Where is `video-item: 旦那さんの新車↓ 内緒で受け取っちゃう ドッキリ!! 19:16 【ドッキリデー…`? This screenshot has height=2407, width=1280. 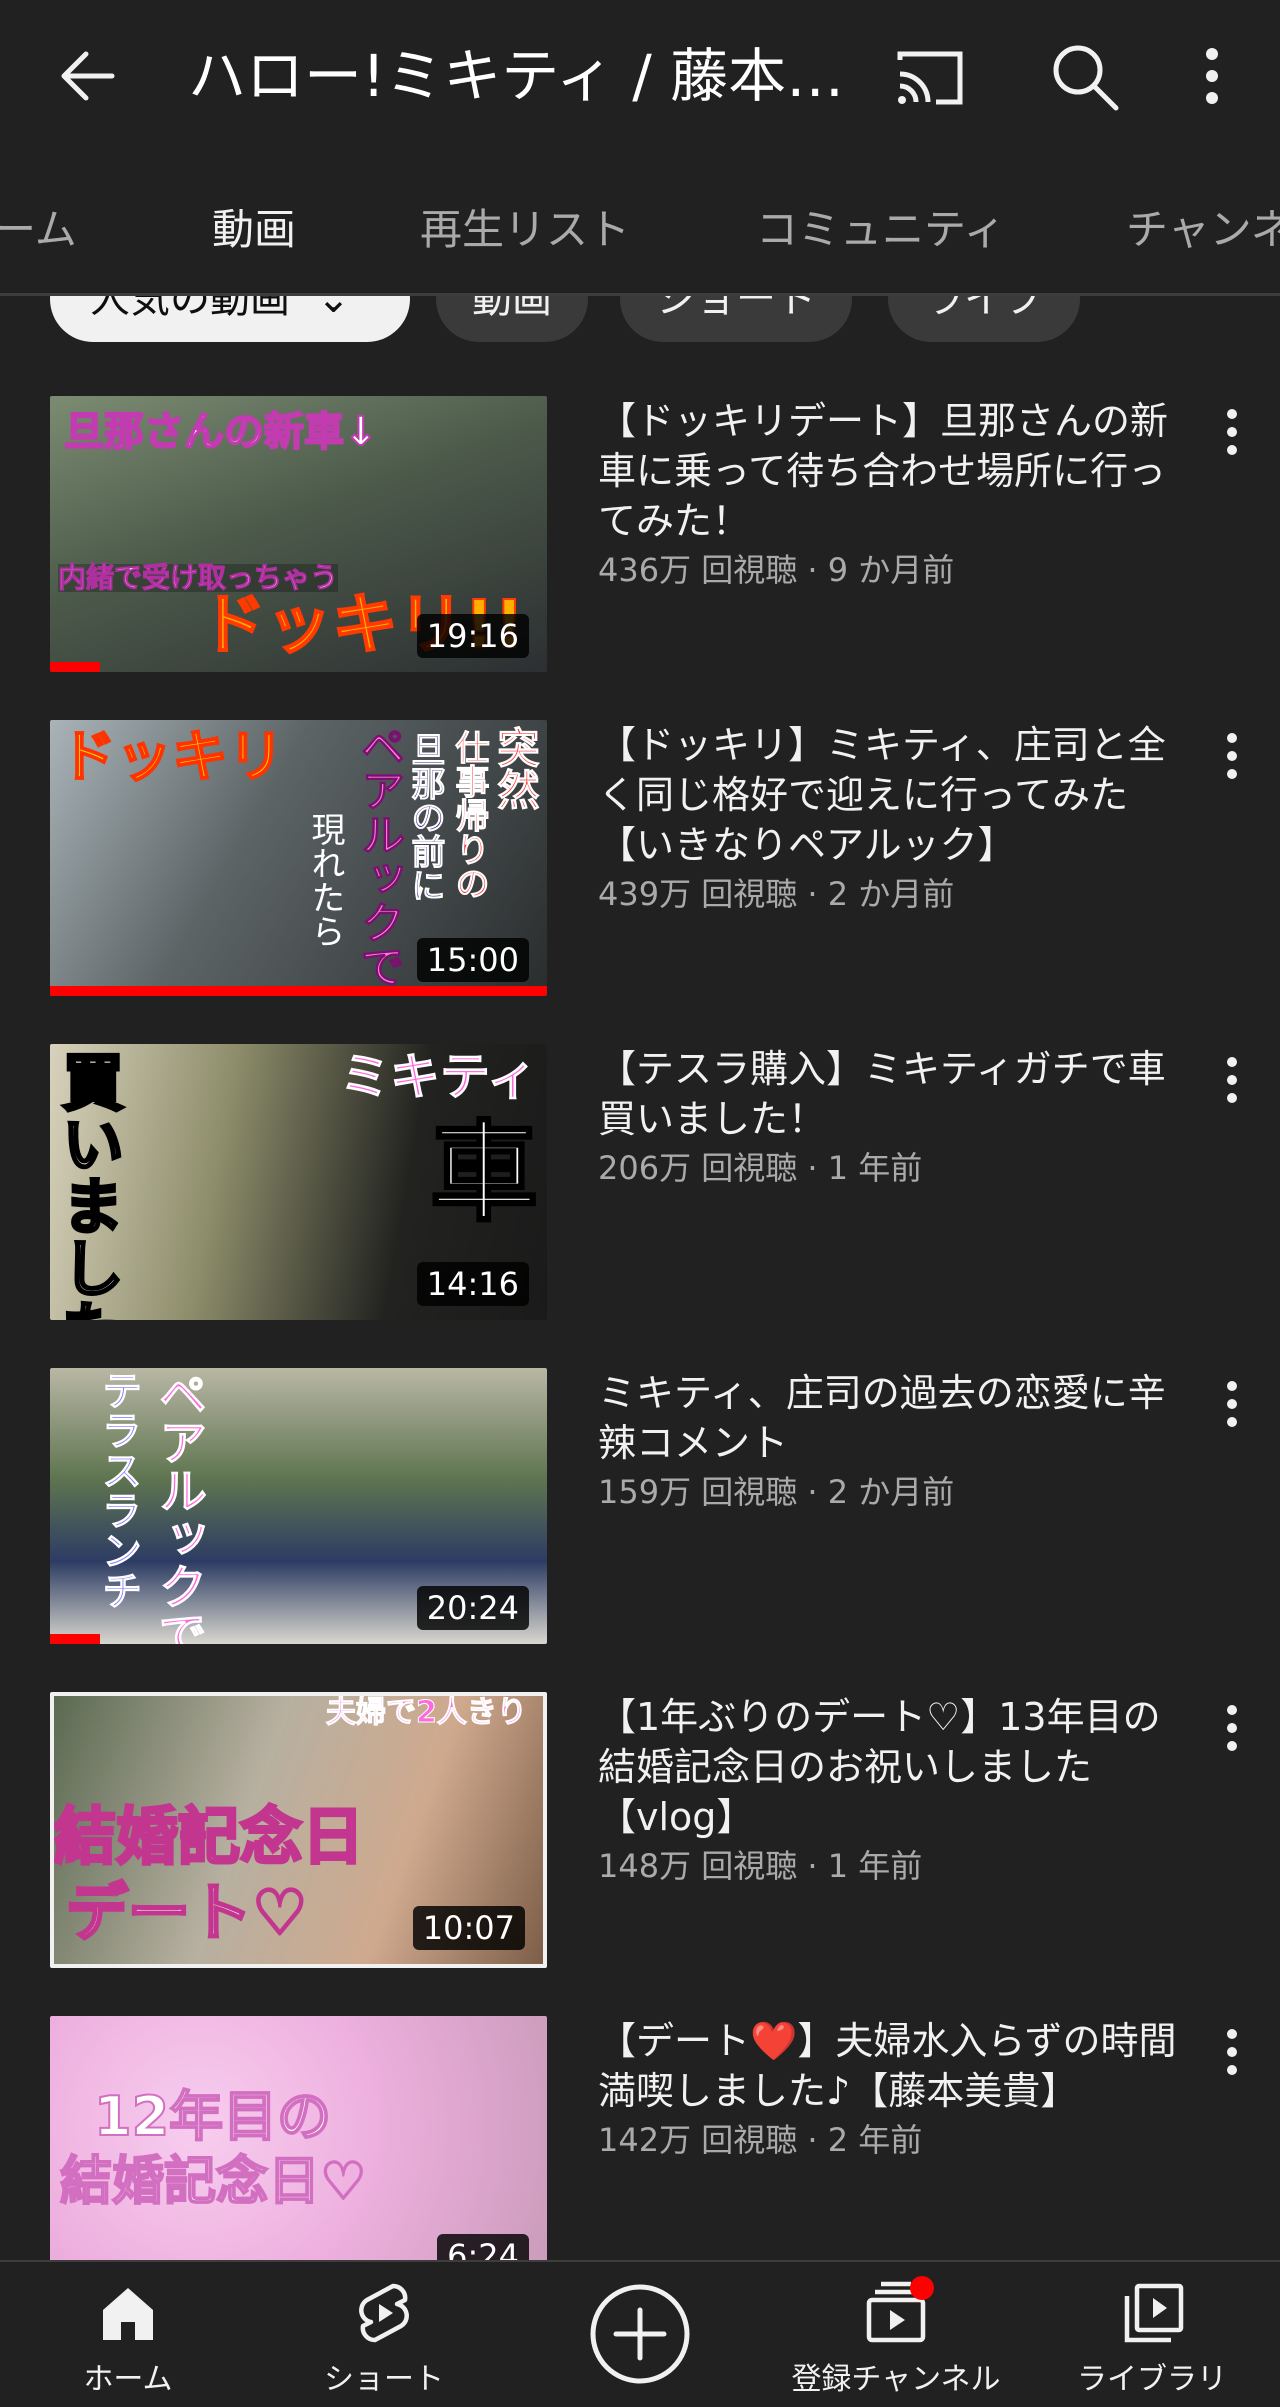 video-item: 旦那さんの新車↓ 内緒で受け取っちゃう ドッキリ!! 19:16 【ドッキリデー… is located at coordinates (640, 536).